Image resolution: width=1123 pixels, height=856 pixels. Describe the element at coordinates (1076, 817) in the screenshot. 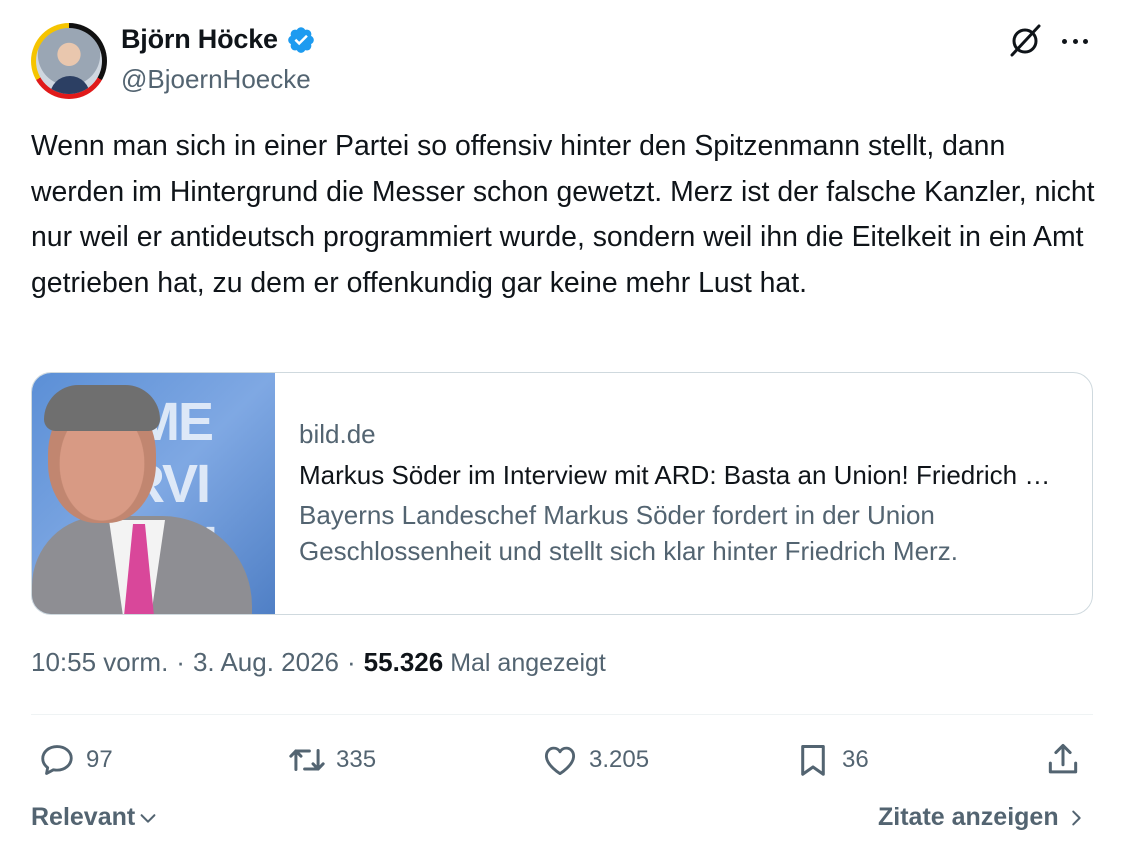

I see `chevron-right-icon` at that location.